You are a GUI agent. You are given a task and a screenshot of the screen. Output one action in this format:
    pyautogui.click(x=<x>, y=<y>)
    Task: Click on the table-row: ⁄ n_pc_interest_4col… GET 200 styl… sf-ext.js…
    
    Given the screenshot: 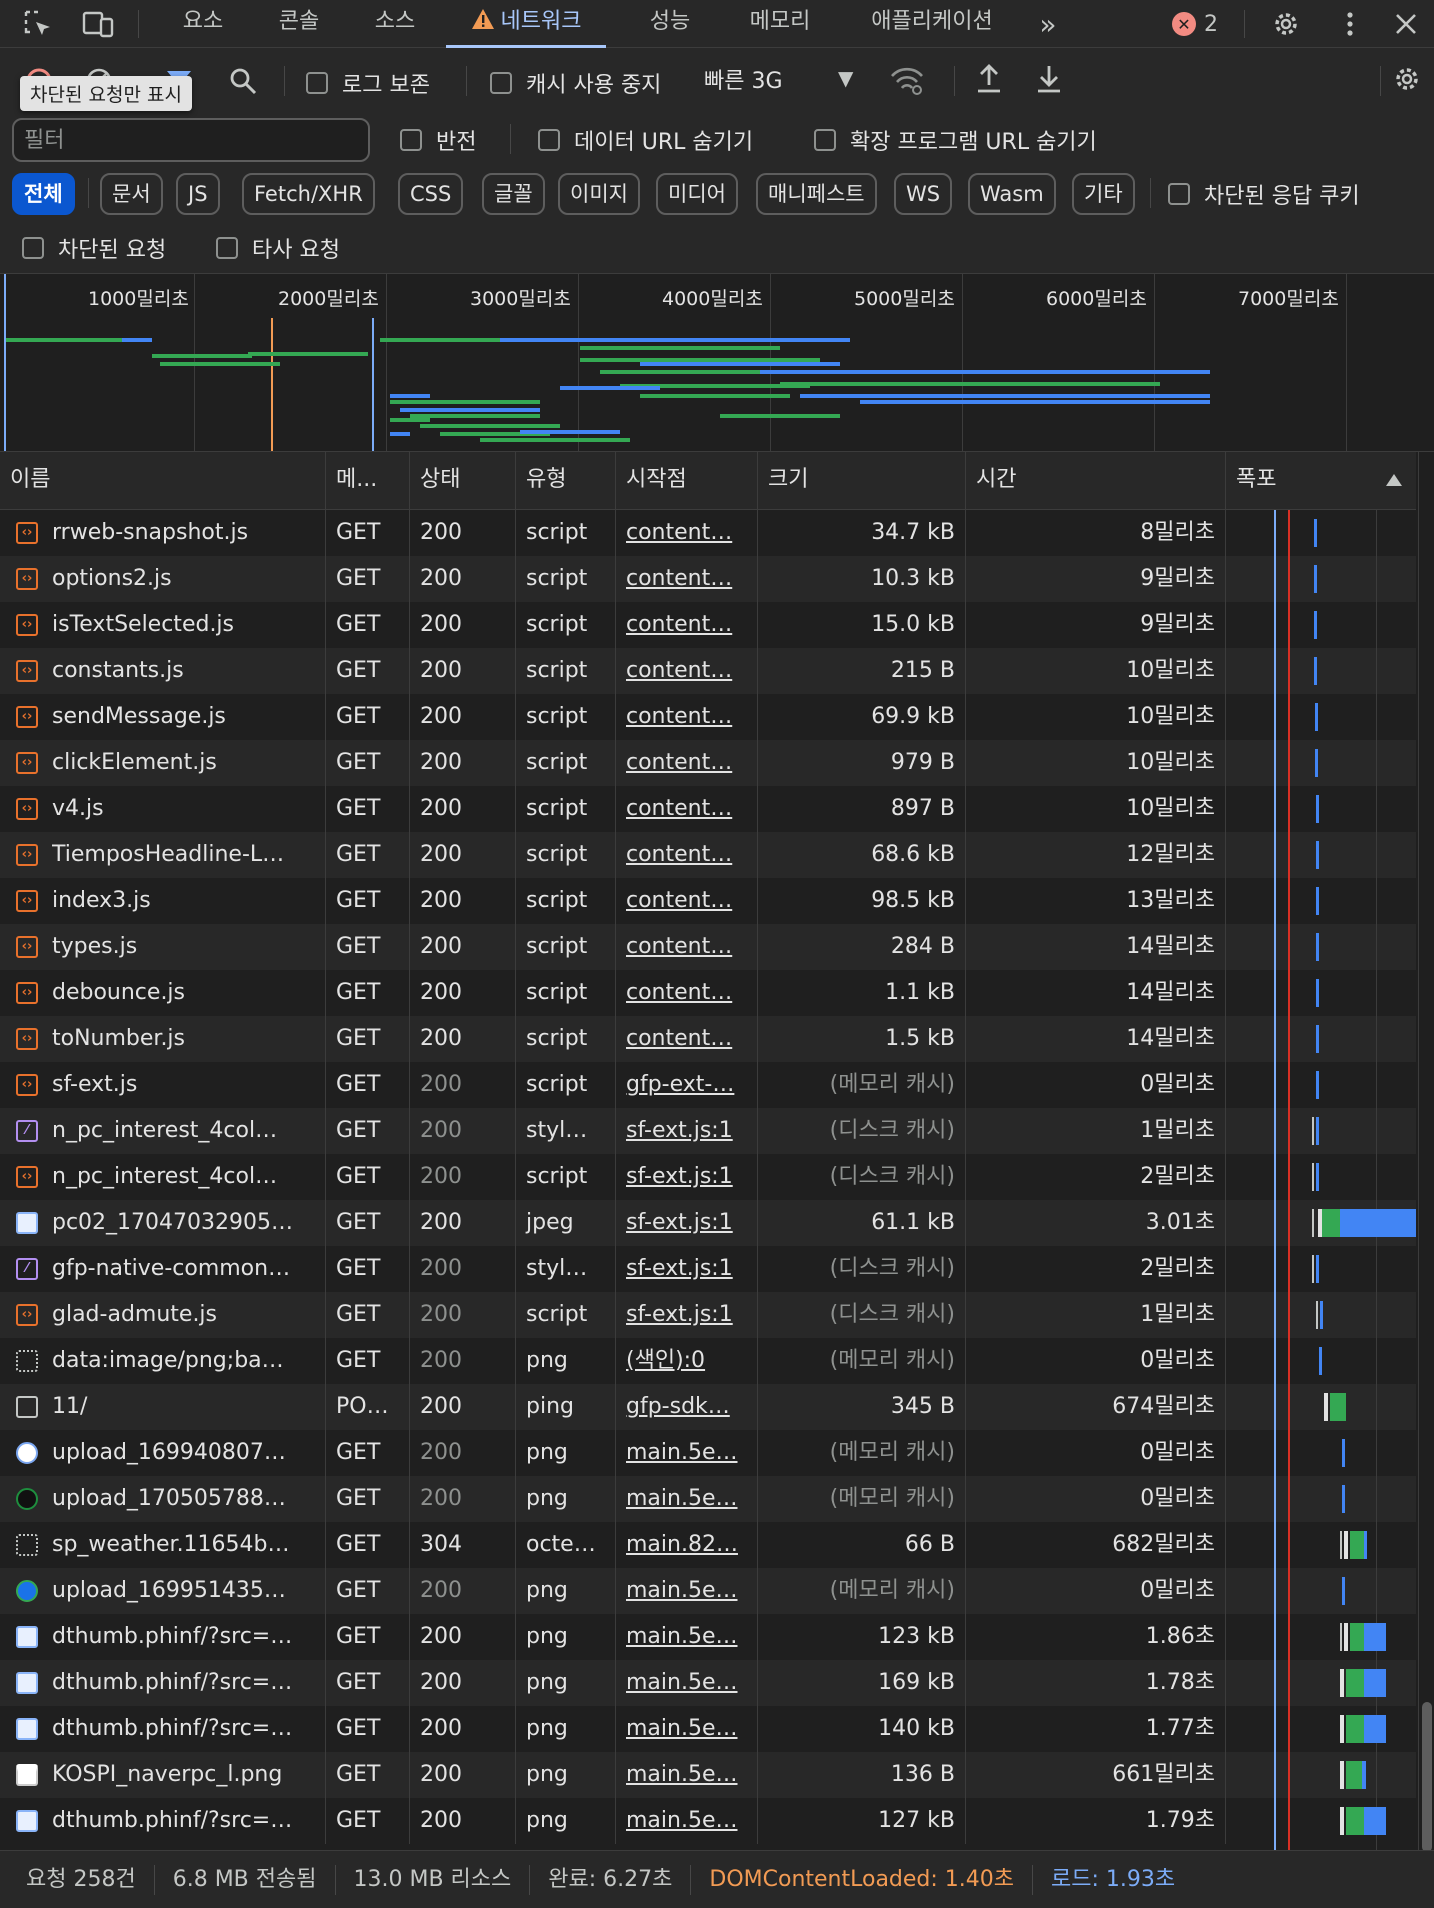 What is the action you would take?
    pyautogui.click(x=708, y=1131)
    